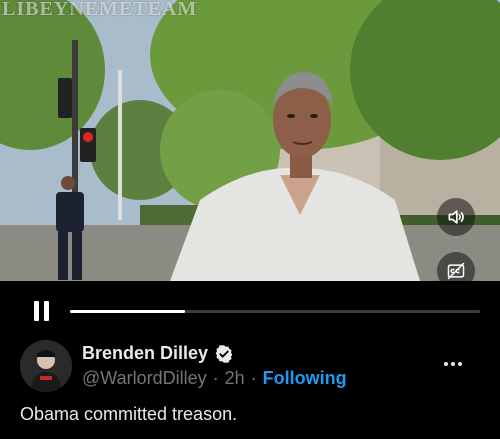 This screenshot has height=439, width=500. I want to click on author-name: Brenden Dilley, so click(145, 353).